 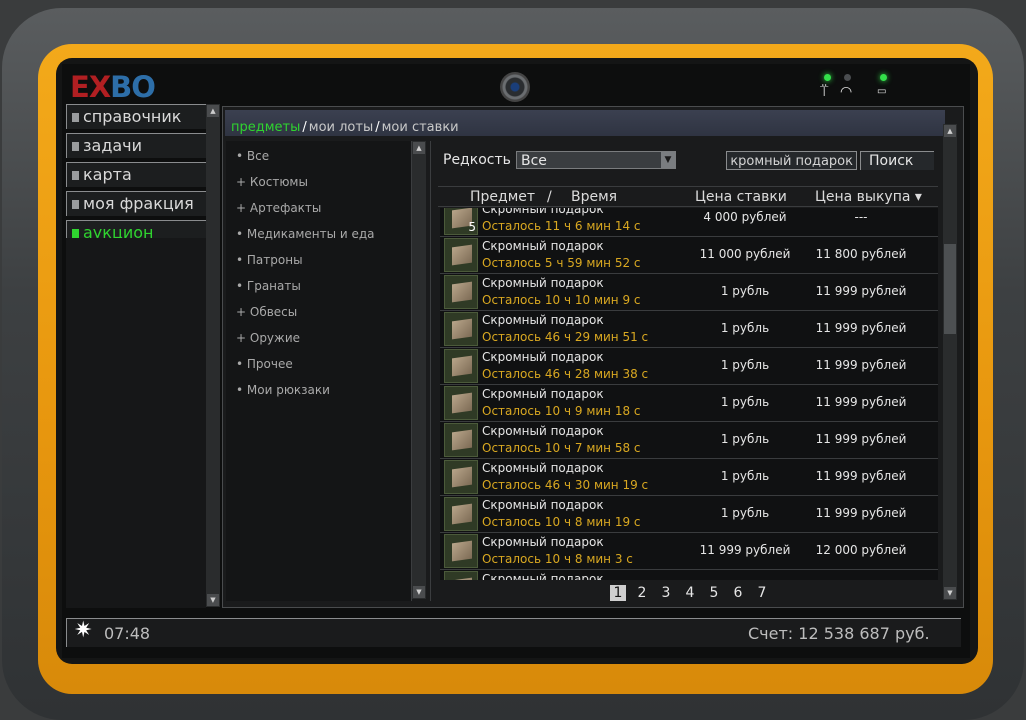 I want to click on rarity-select: Все ▼, so click(x=596, y=160).